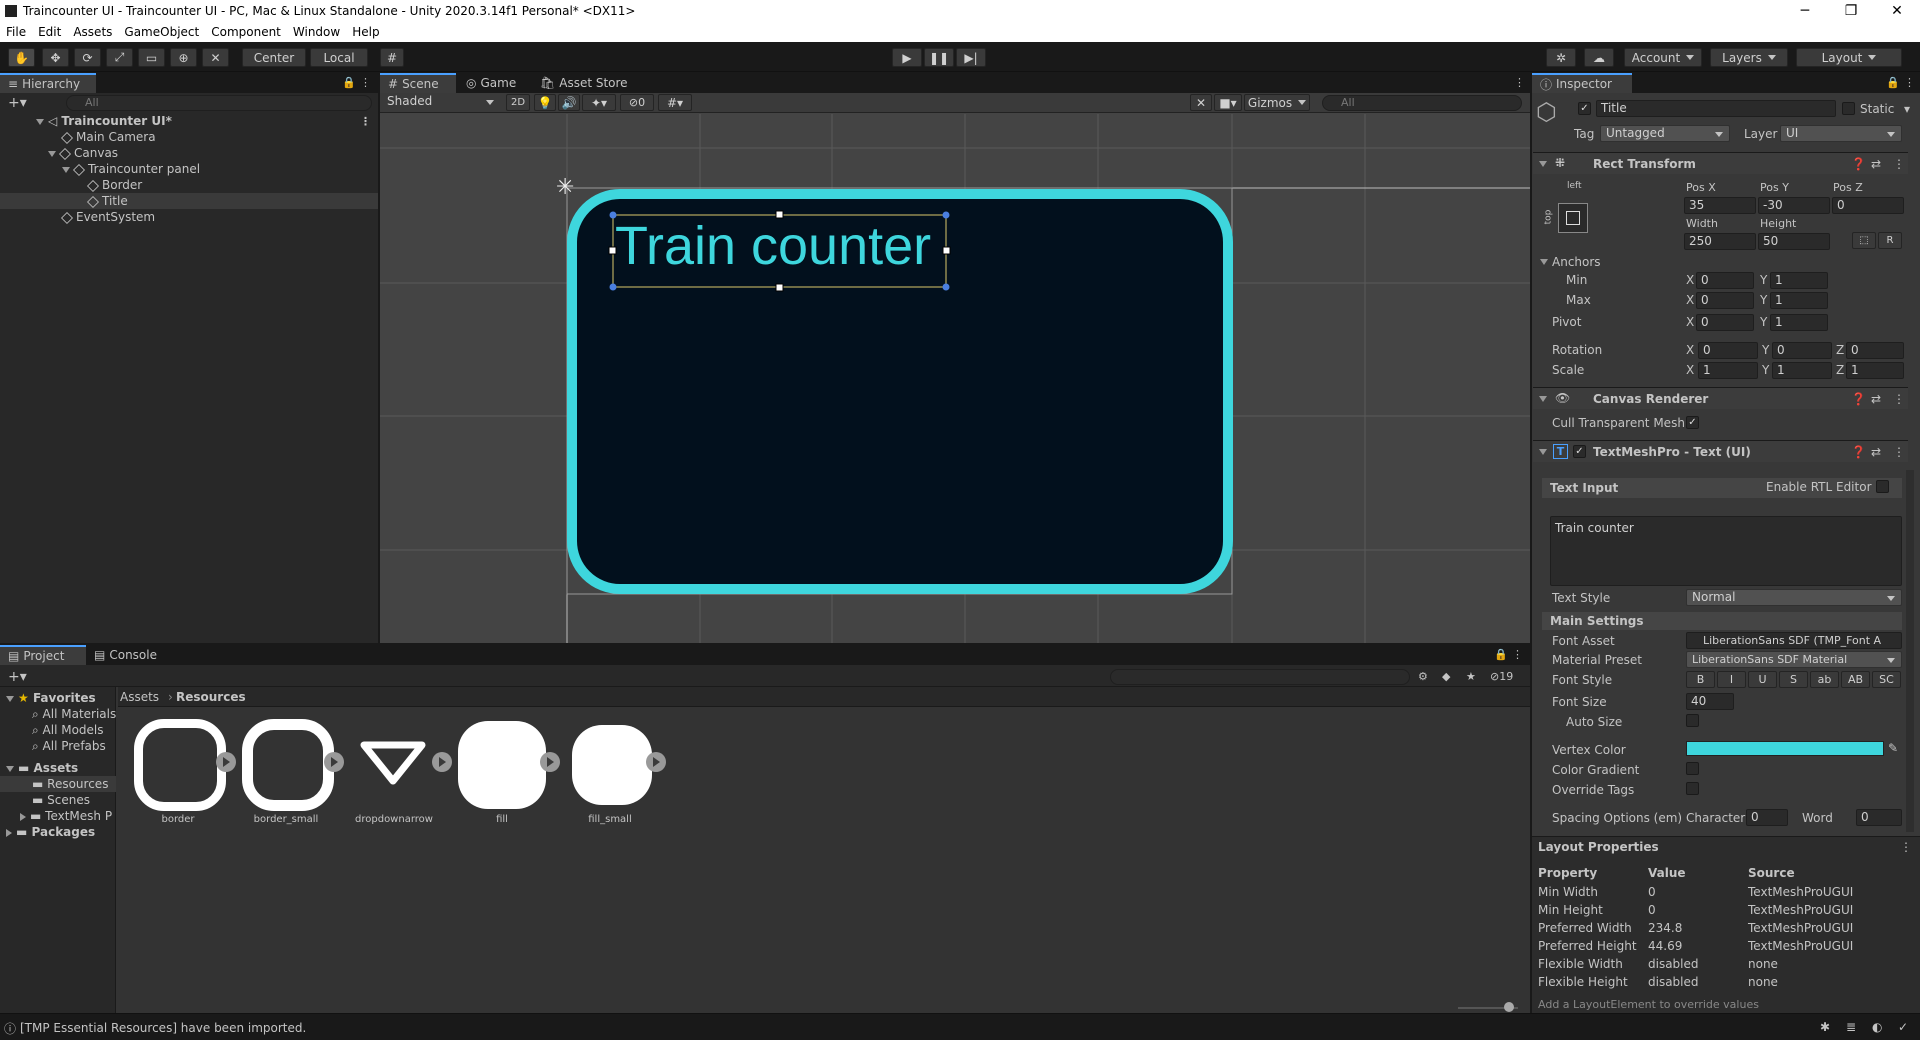 The height and width of the screenshot is (1040, 1920). What do you see at coordinates (43, 655) in the screenshot?
I see `tab-project: ▤ Project` at bounding box center [43, 655].